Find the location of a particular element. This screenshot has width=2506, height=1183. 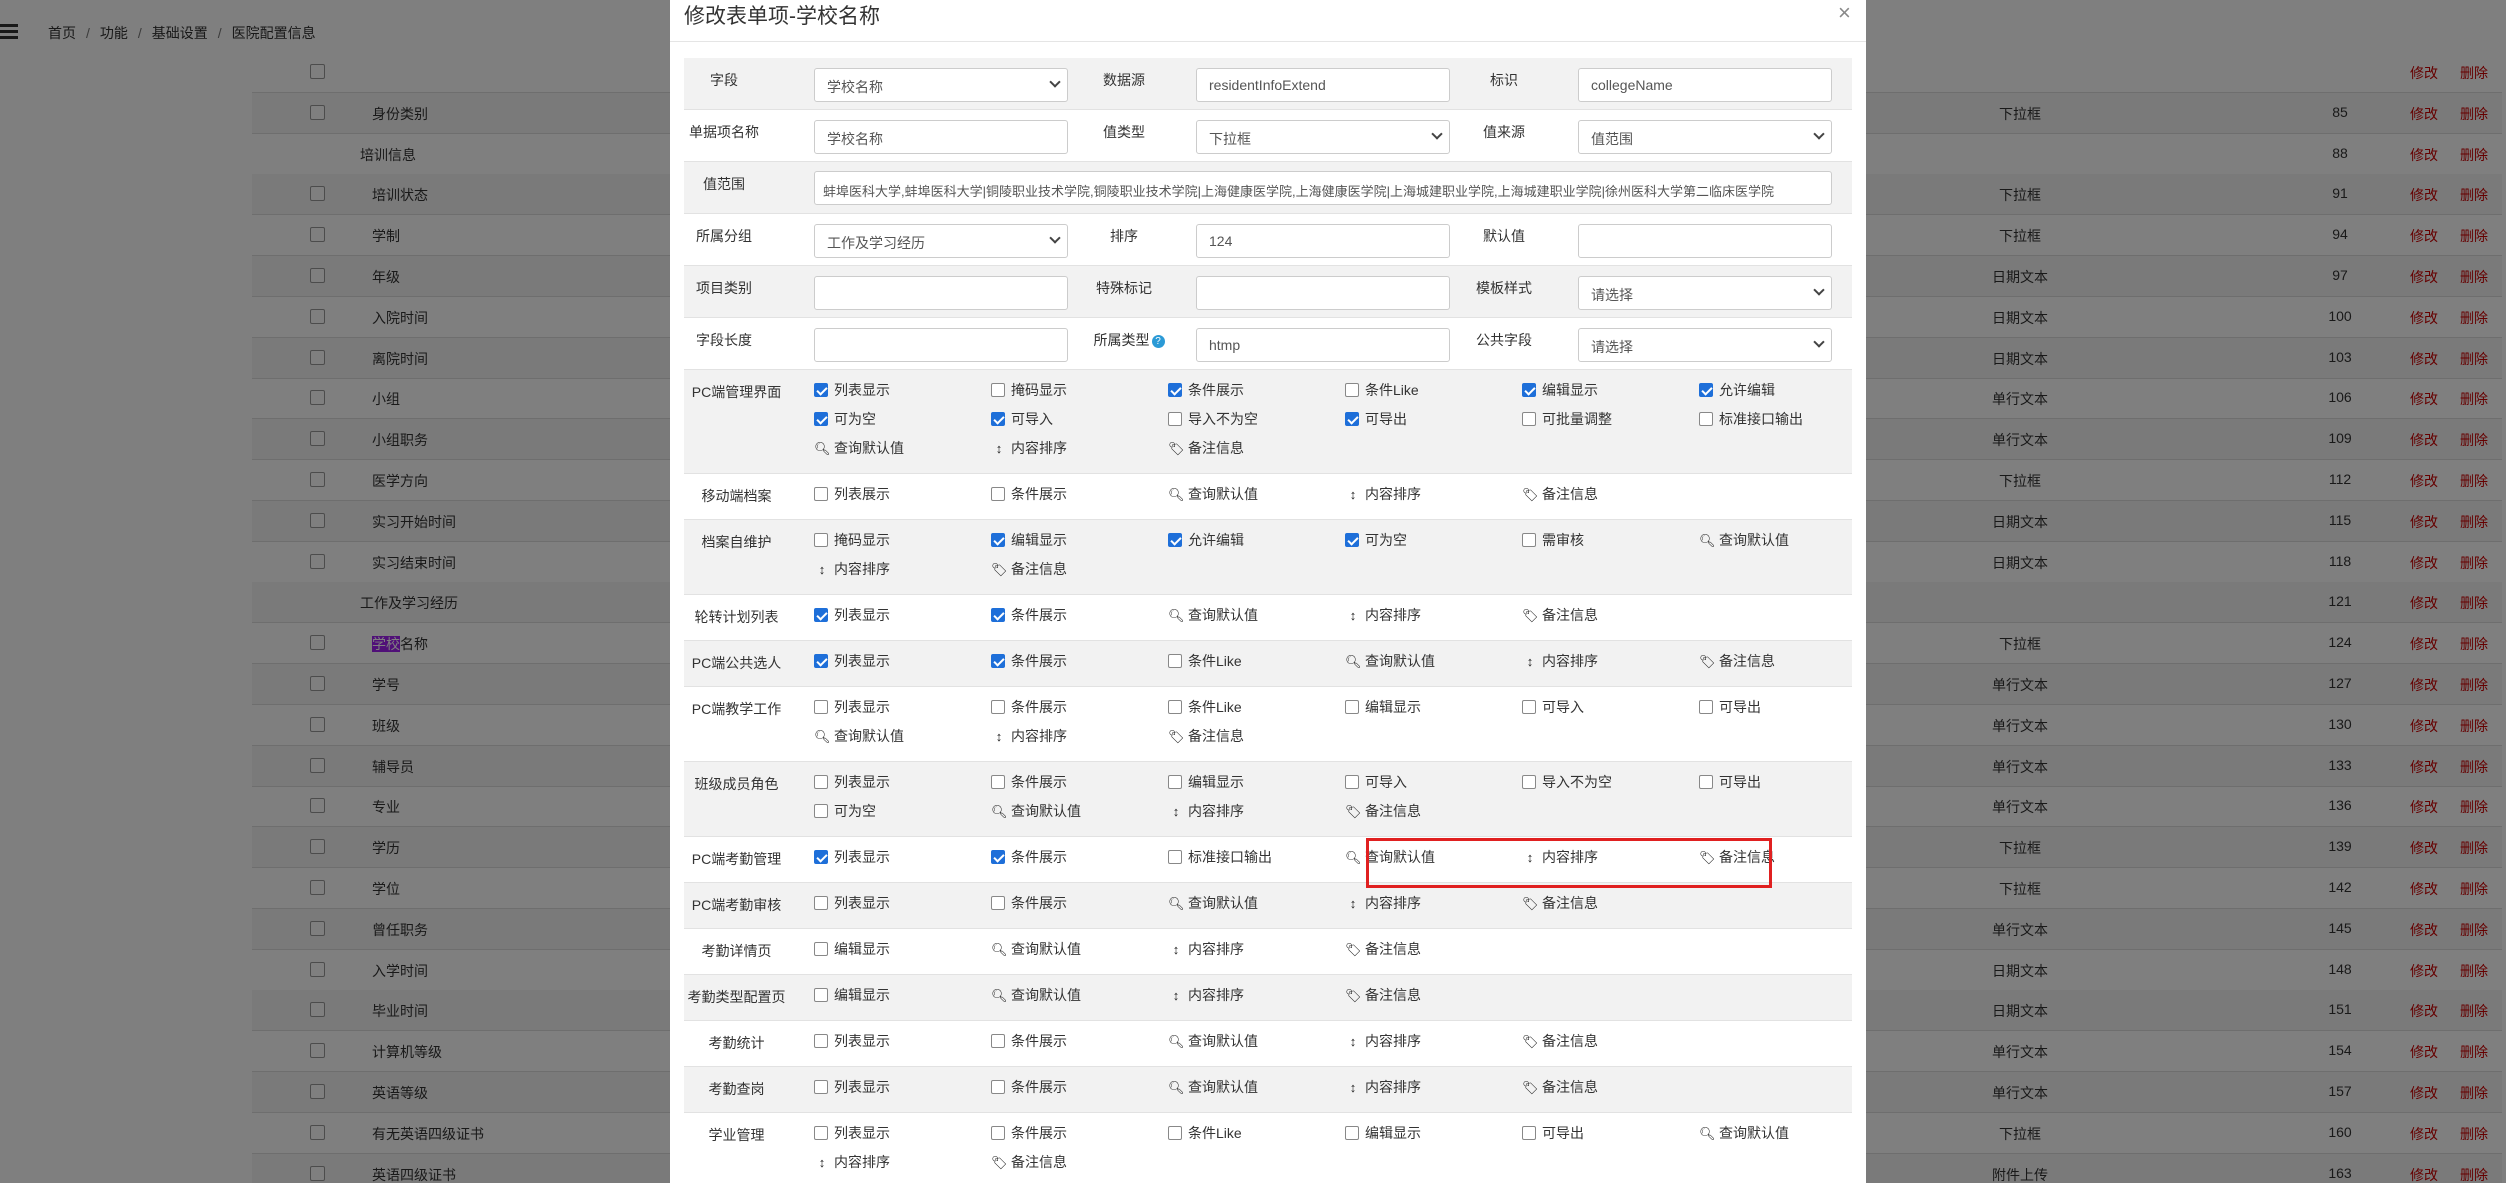

field-select: 学校名称 is located at coordinates (941, 85).